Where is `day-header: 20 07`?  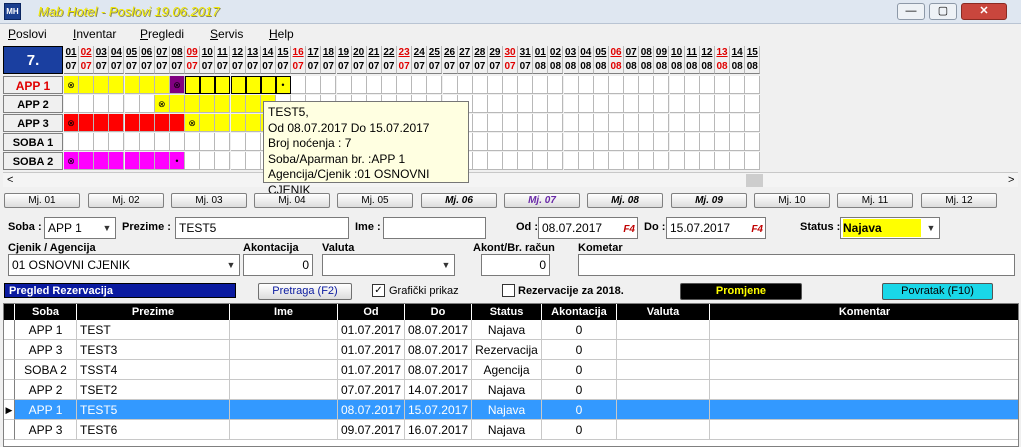 day-header: 20 07 is located at coordinates (359, 60).